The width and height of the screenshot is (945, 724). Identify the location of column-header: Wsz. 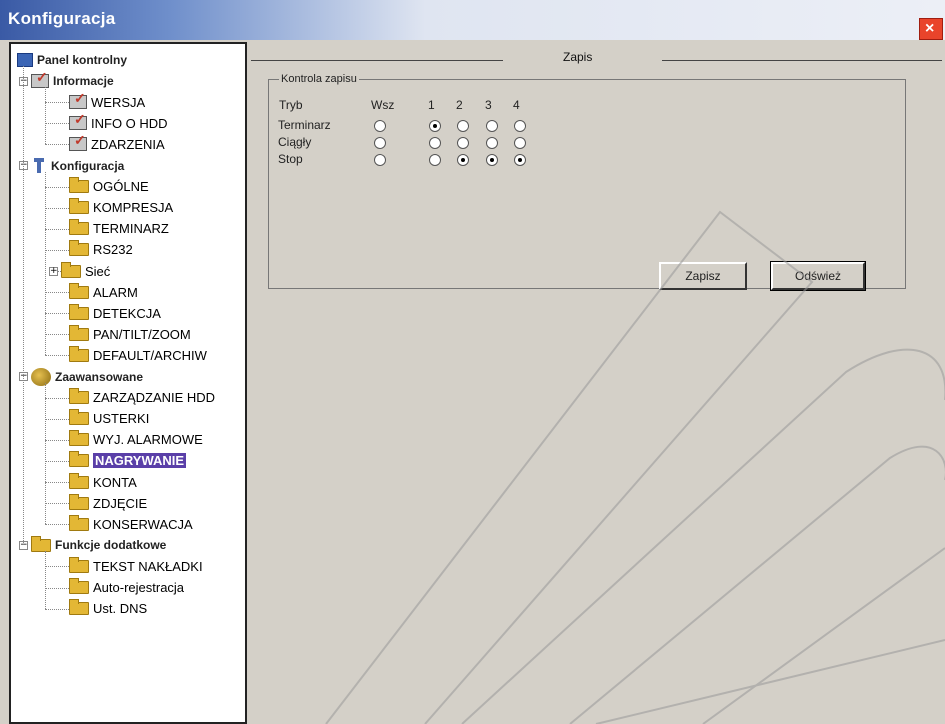
(383, 105).